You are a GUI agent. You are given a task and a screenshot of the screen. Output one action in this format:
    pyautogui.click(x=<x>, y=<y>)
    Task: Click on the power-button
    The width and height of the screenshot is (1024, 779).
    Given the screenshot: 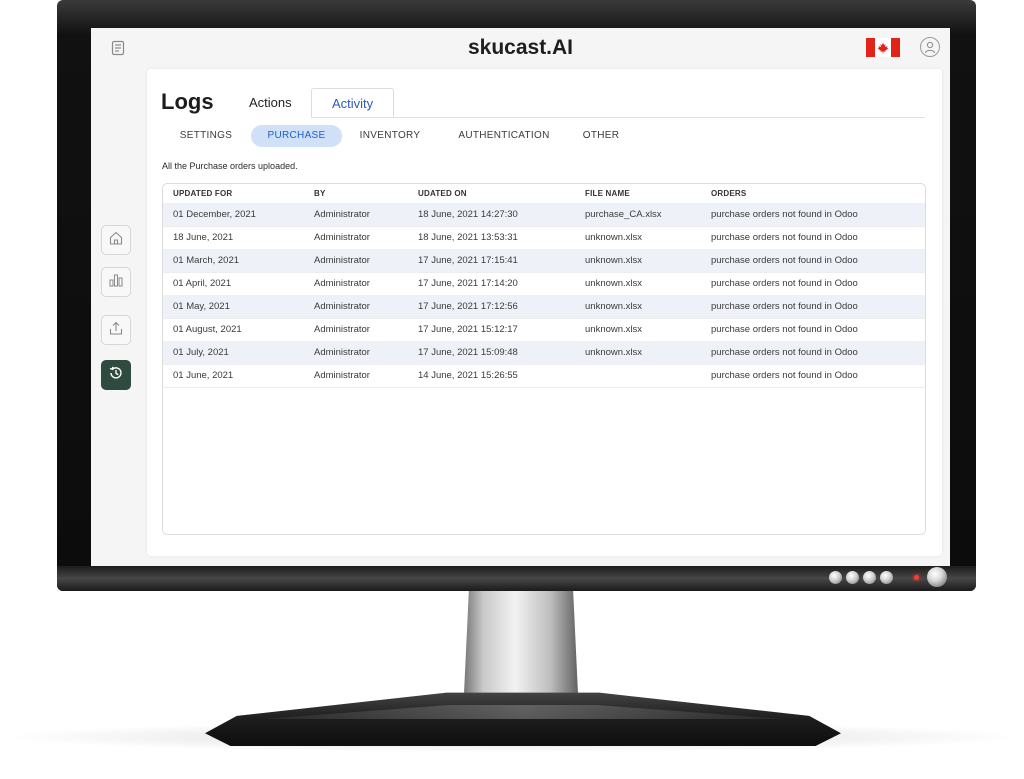 What is the action you would take?
    pyautogui.click(x=937, y=577)
    